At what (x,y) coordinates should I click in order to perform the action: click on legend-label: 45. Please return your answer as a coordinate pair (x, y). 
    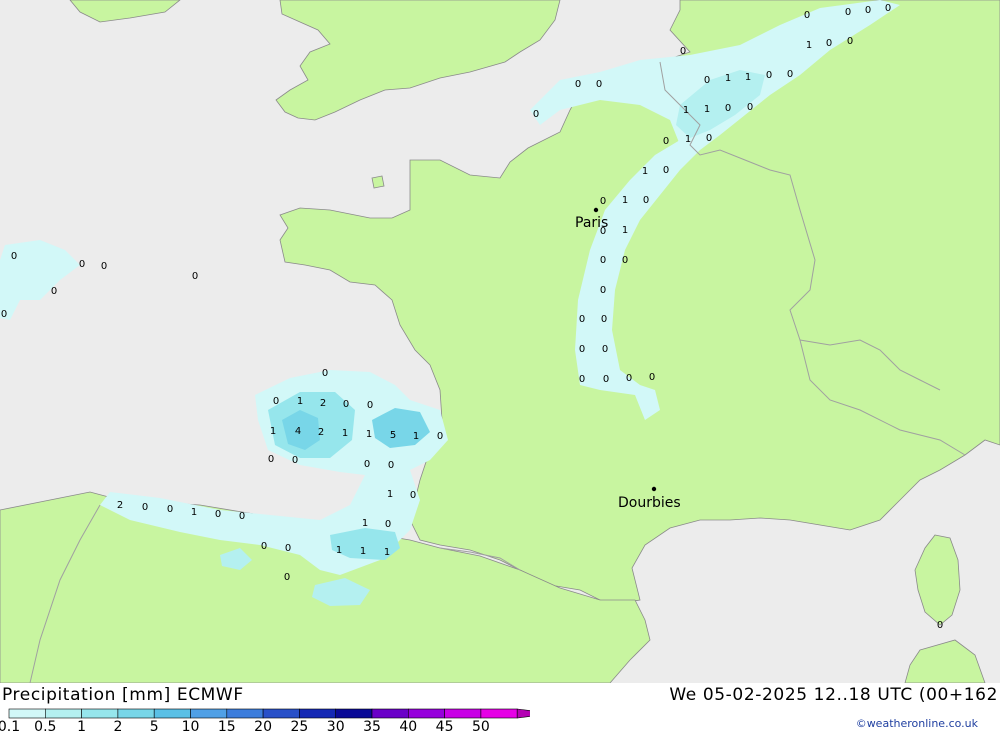
    Looking at the image, I should click on (445, 726).